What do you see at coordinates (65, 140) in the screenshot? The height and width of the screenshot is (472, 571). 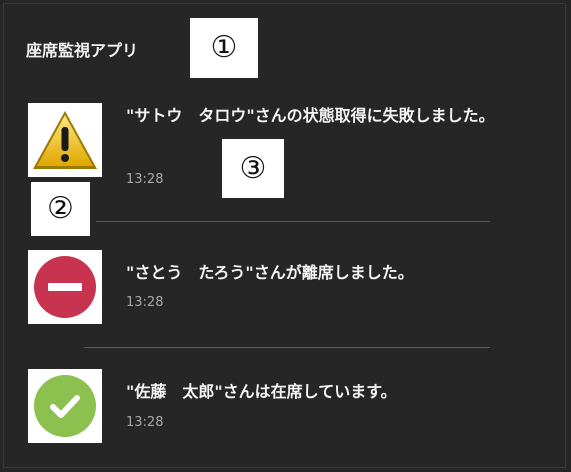 I see `warning-icon` at bounding box center [65, 140].